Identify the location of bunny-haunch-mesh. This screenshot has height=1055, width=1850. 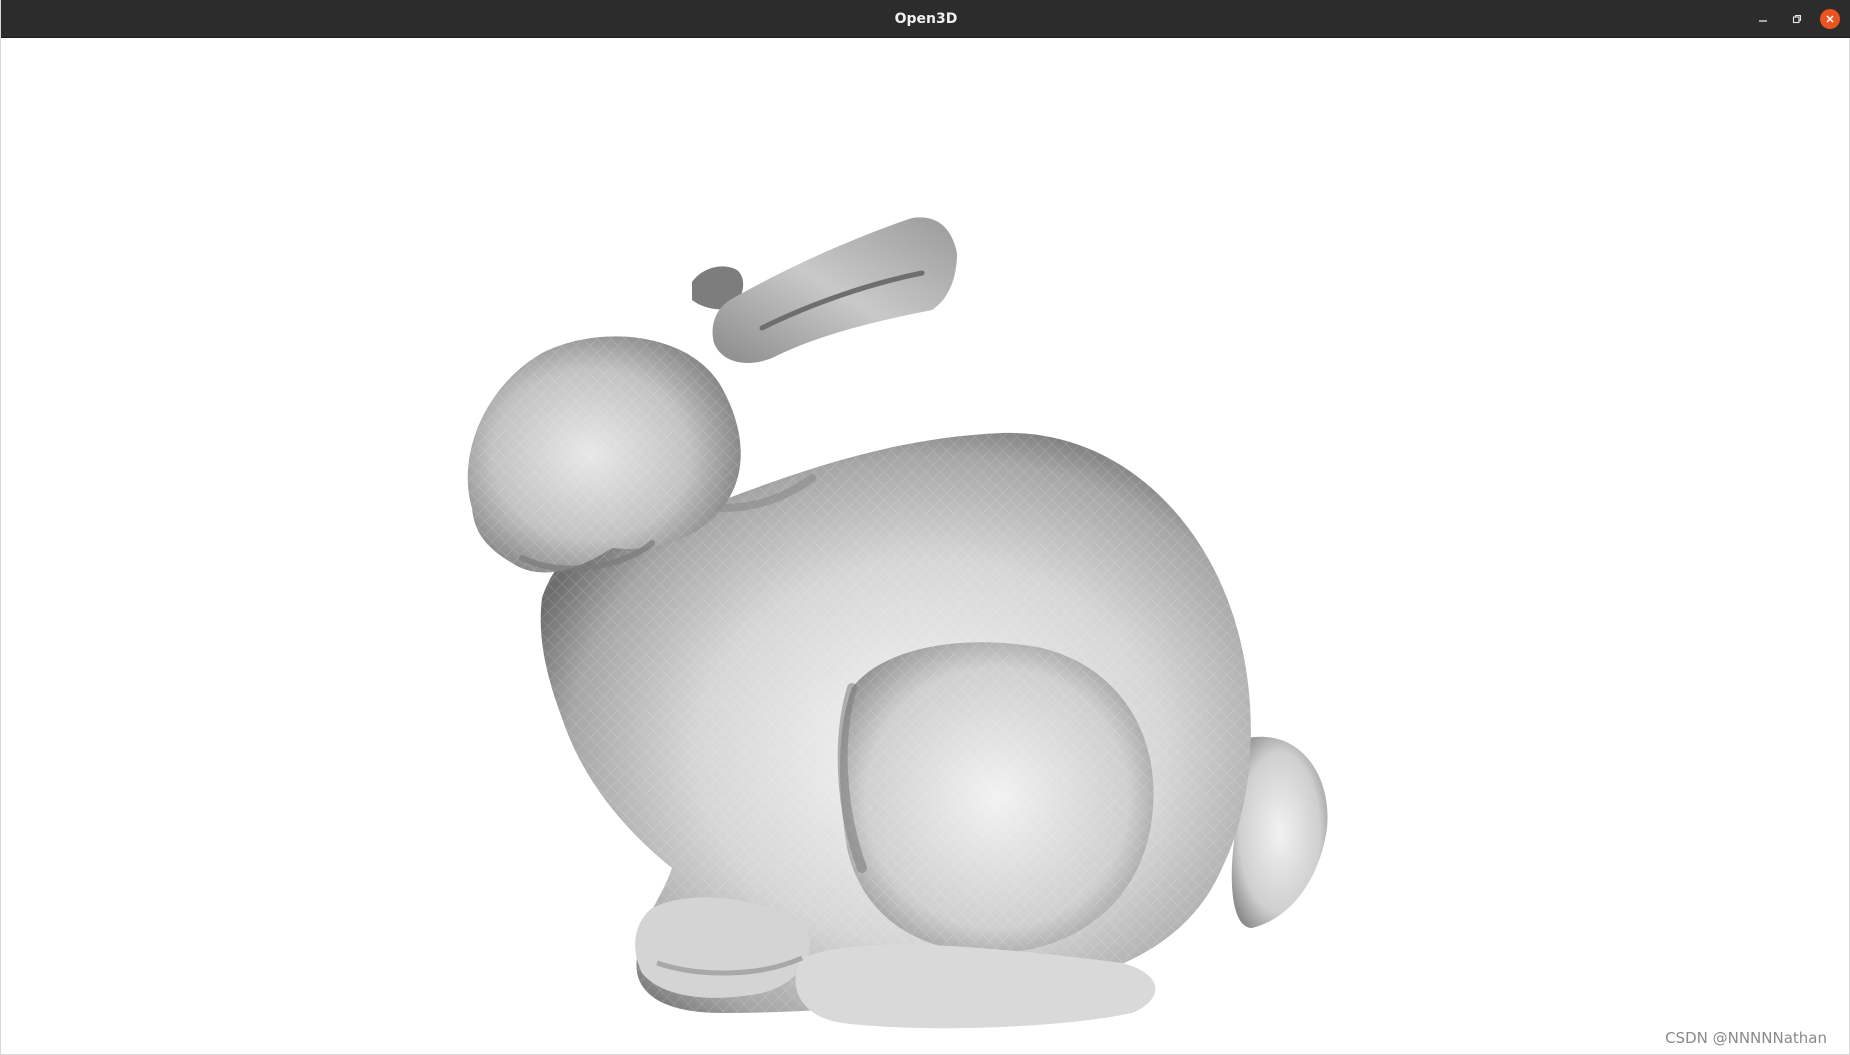
(997, 798).